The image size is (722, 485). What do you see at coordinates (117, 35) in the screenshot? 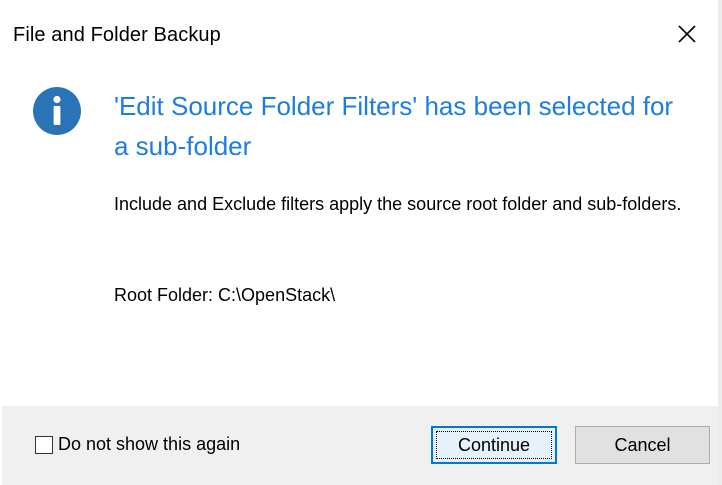
I see `window-title: File and Folder Backup` at bounding box center [117, 35].